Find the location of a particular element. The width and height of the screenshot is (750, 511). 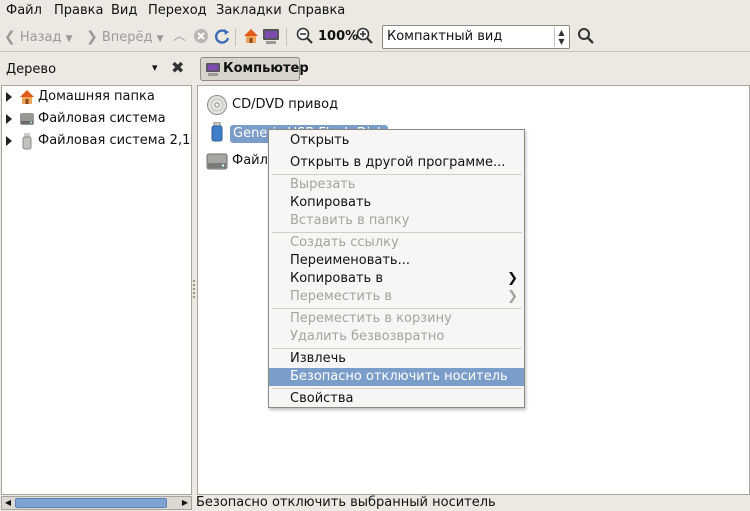

tree-item-label: Домашняя папка is located at coordinates (96, 96).